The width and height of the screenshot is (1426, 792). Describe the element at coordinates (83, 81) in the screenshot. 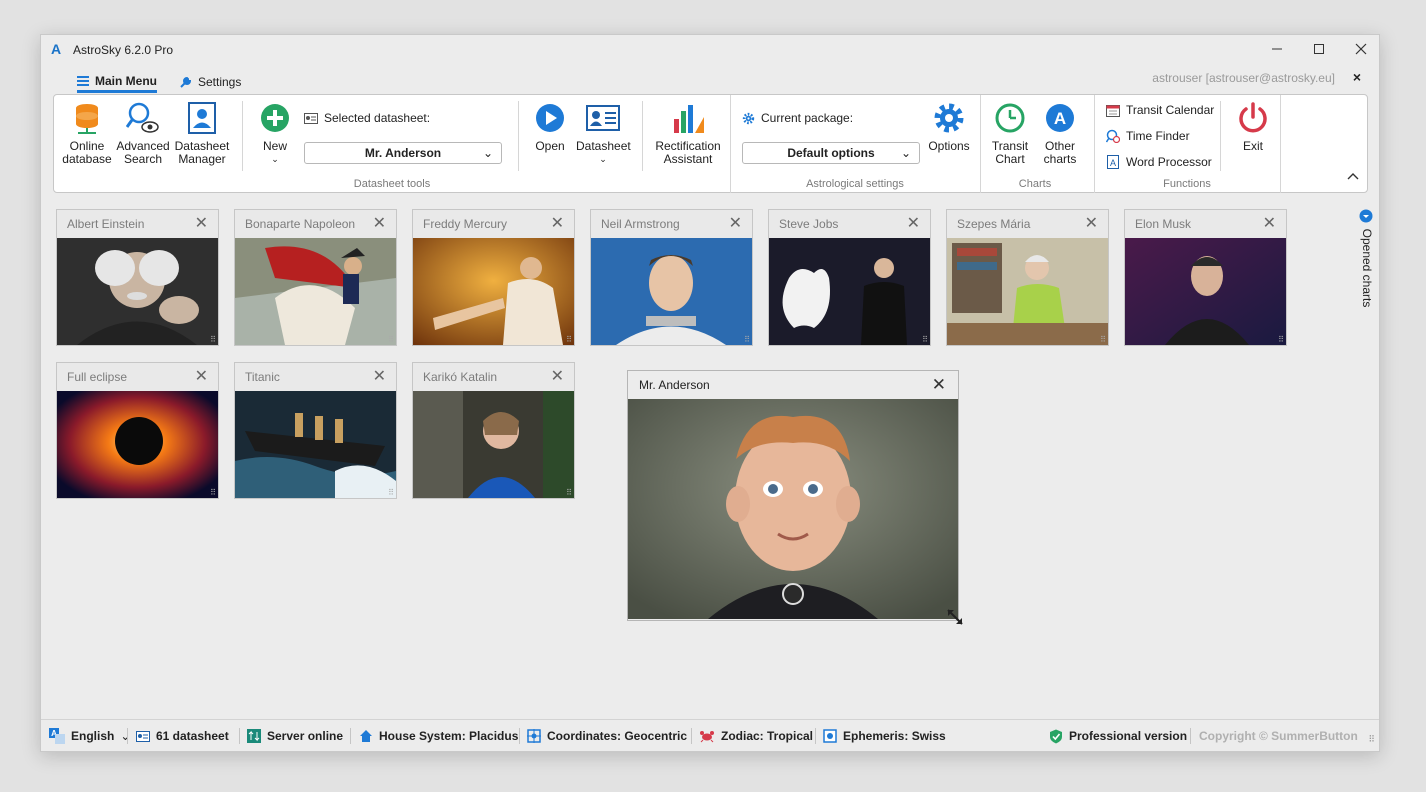

I see `hamburger-icon` at that location.